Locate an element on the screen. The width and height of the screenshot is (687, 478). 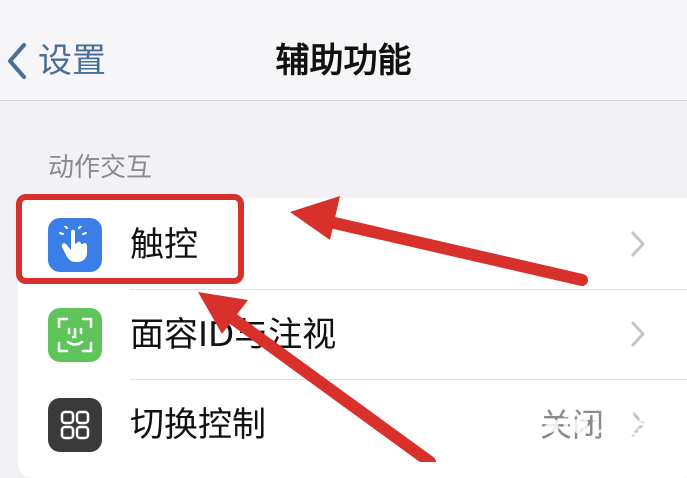
arrow-up-icon is located at coordinates (317, 377).